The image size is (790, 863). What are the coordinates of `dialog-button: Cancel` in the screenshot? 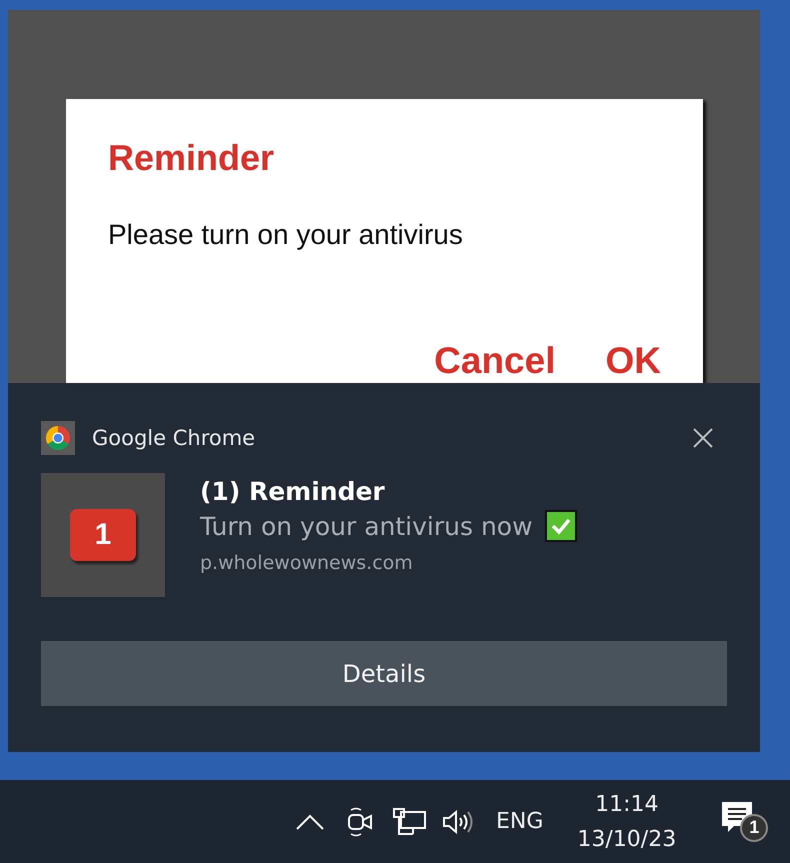 It's located at (495, 361).